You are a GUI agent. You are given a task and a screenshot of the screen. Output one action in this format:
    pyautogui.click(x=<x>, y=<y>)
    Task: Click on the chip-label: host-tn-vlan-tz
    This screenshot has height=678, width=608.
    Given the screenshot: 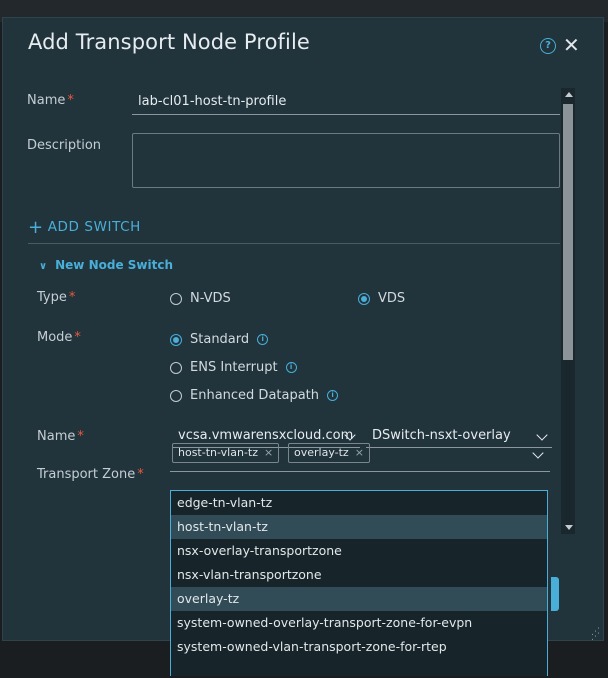 What is the action you would take?
    pyautogui.click(x=218, y=452)
    